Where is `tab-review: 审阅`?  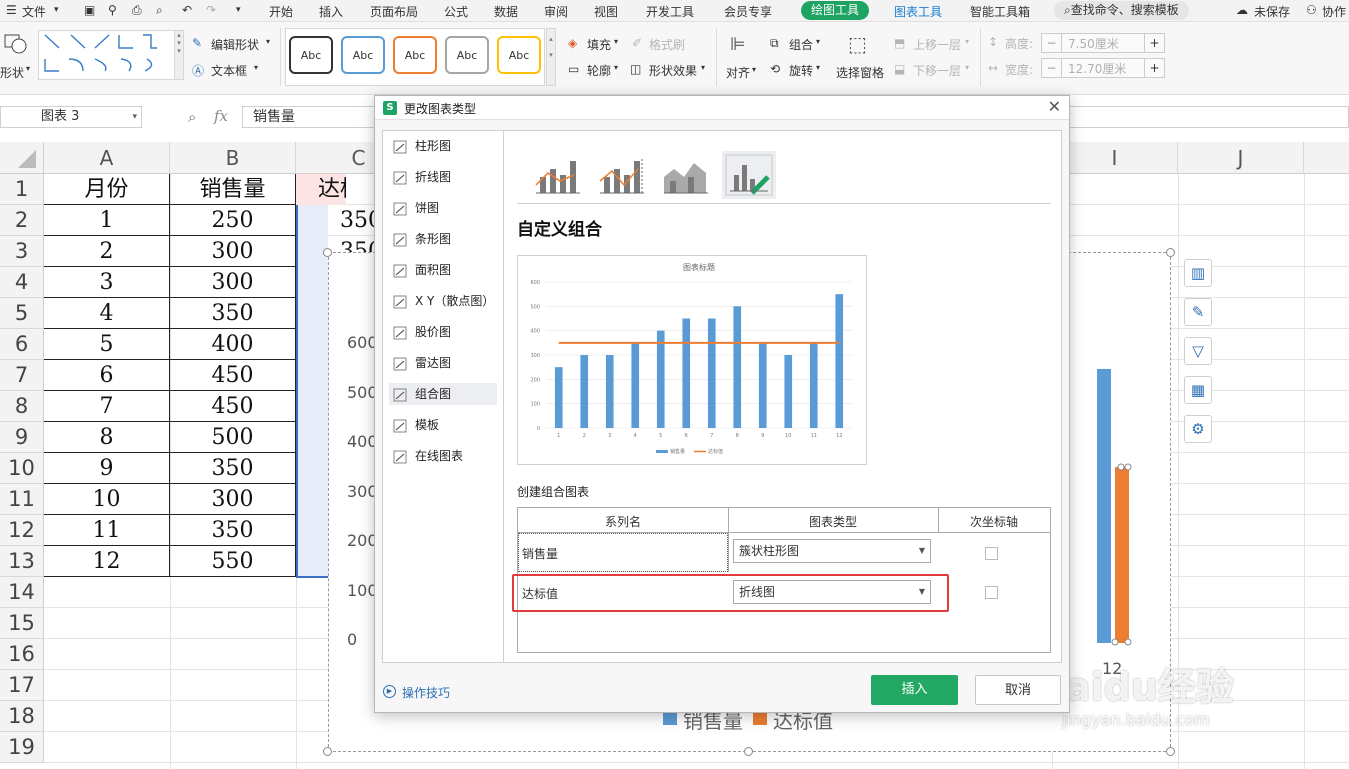
tab-review: 审阅 is located at coordinates (556, 11).